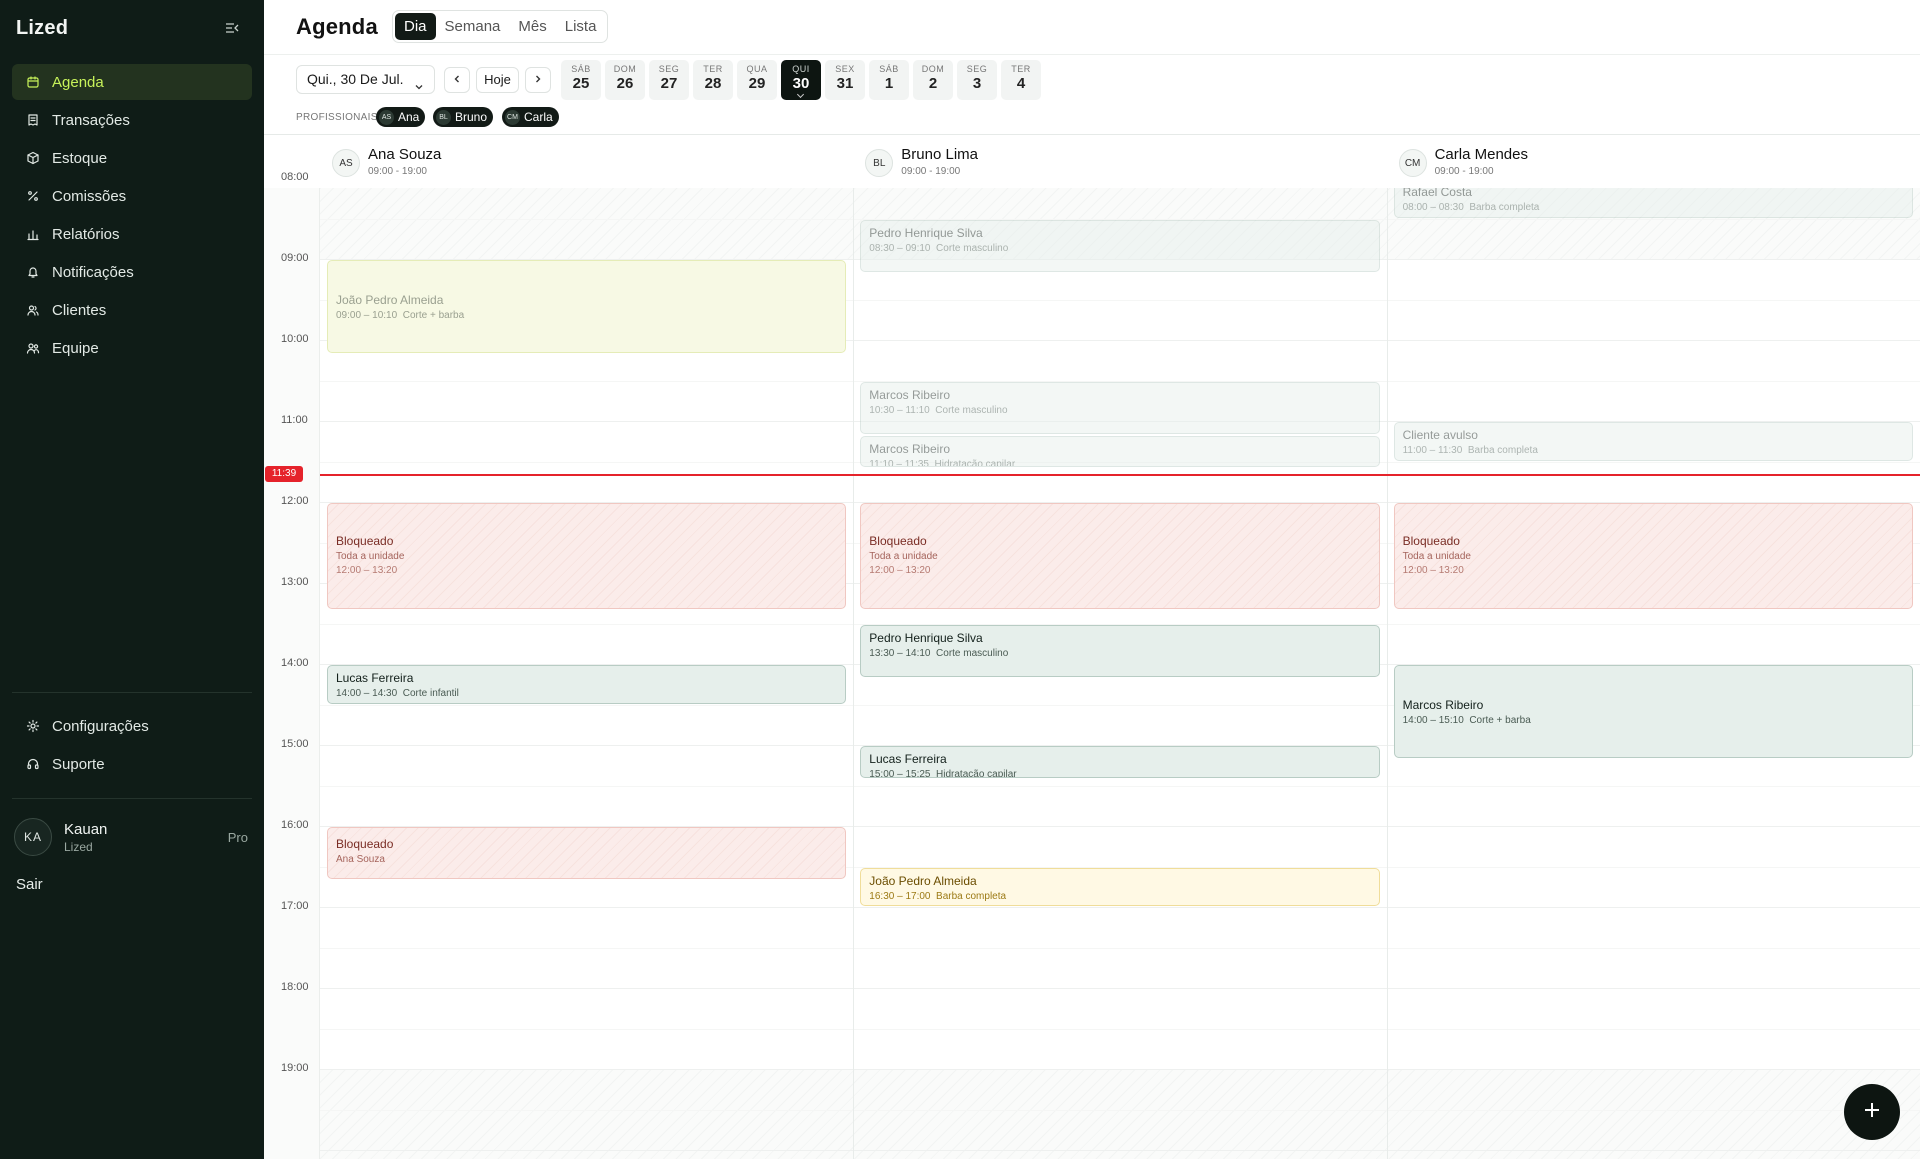 This screenshot has height=1159, width=1920. What do you see at coordinates (713, 80) in the screenshot?
I see `day-button: TER 28` at bounding box center [713, 80].